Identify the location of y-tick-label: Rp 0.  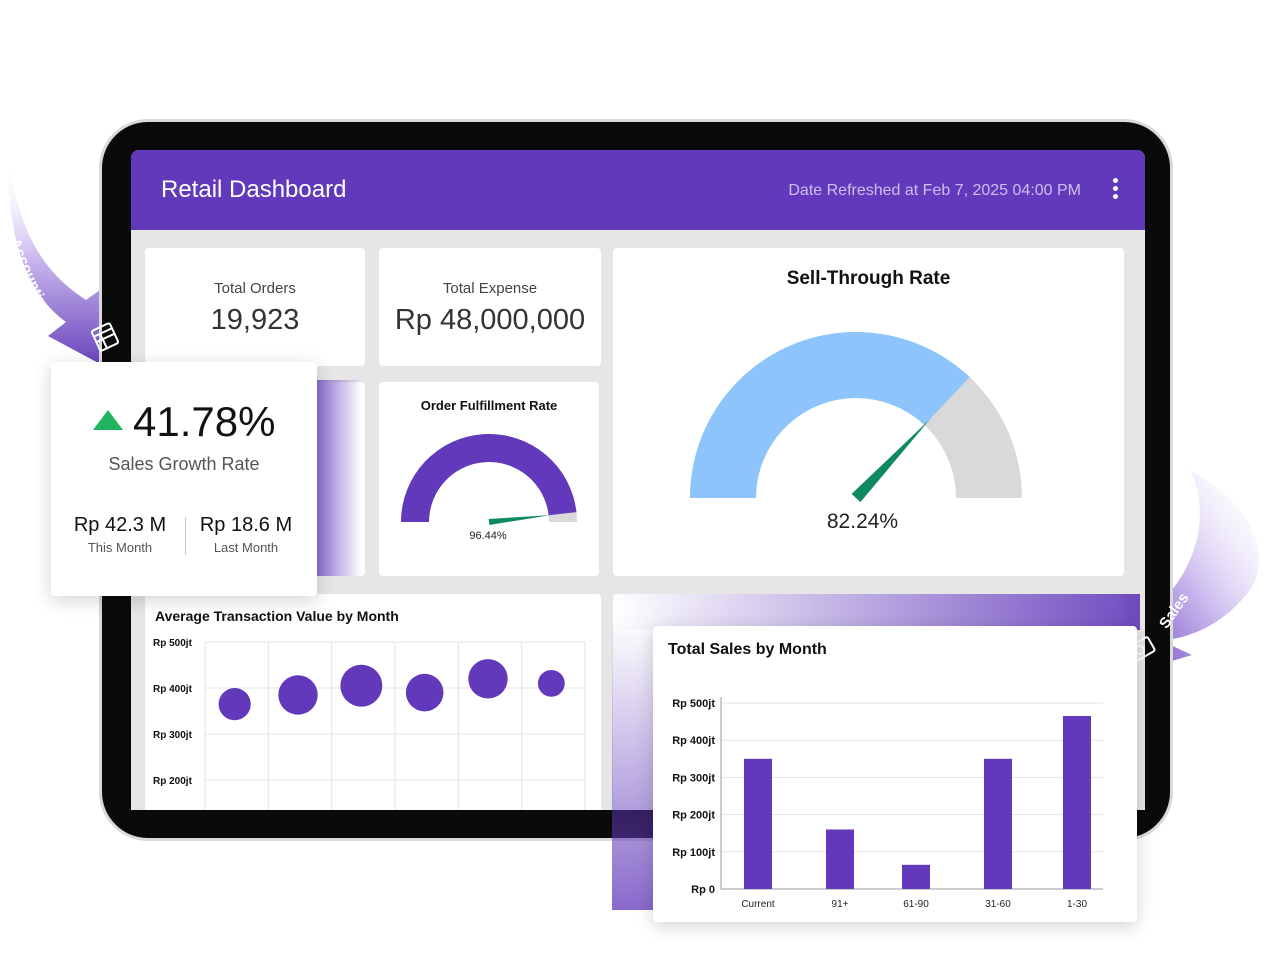
(703, 890).